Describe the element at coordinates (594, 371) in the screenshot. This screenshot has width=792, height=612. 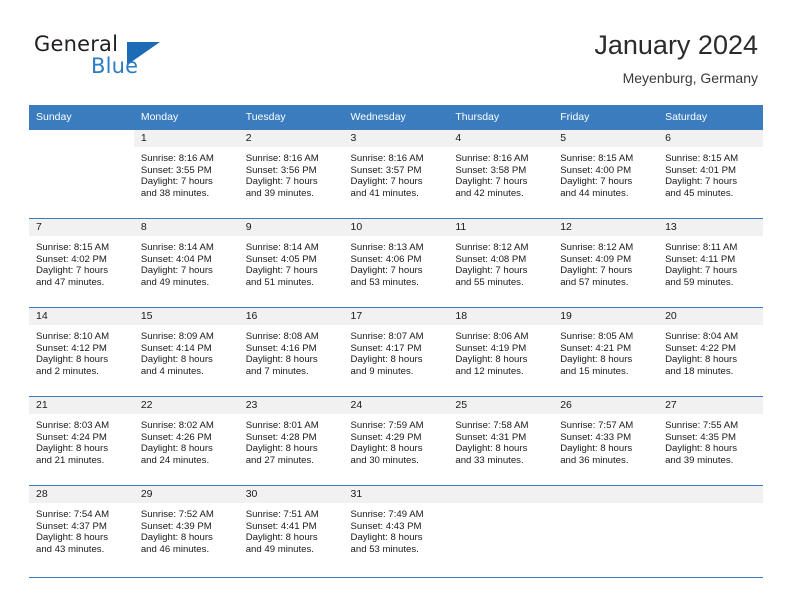
I see `day-info-line: and 15 minutes.` at that location.